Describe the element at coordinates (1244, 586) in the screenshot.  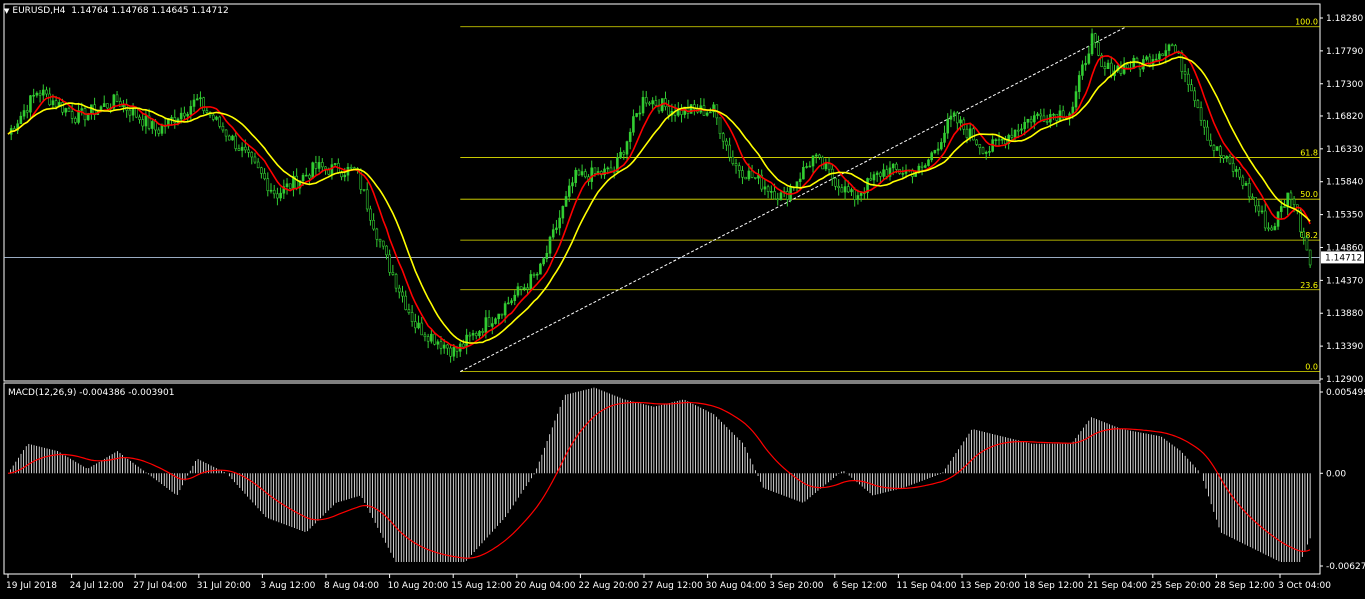
I see `time-tick-label: 28 Sep 12:00` at that location.